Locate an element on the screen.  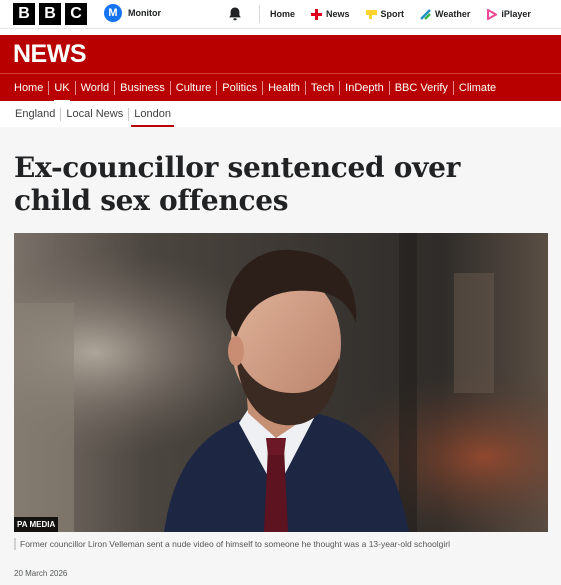
sport-icon is located at coordinates (371, 14).